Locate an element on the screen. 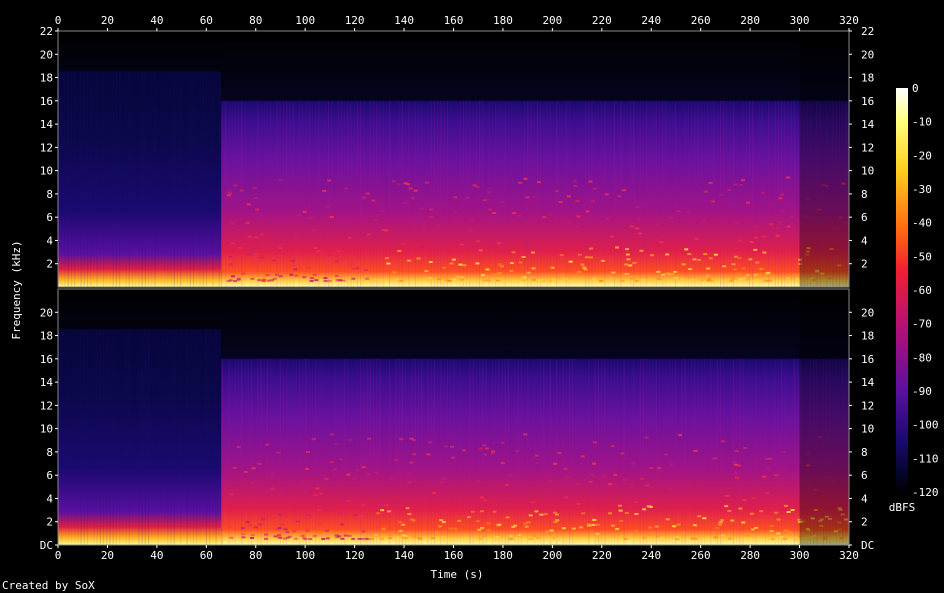 Image resolution: width=944 pixels, height=593 pixels. colorbar-tick-label: -70 is located at coordinates (922, 324).